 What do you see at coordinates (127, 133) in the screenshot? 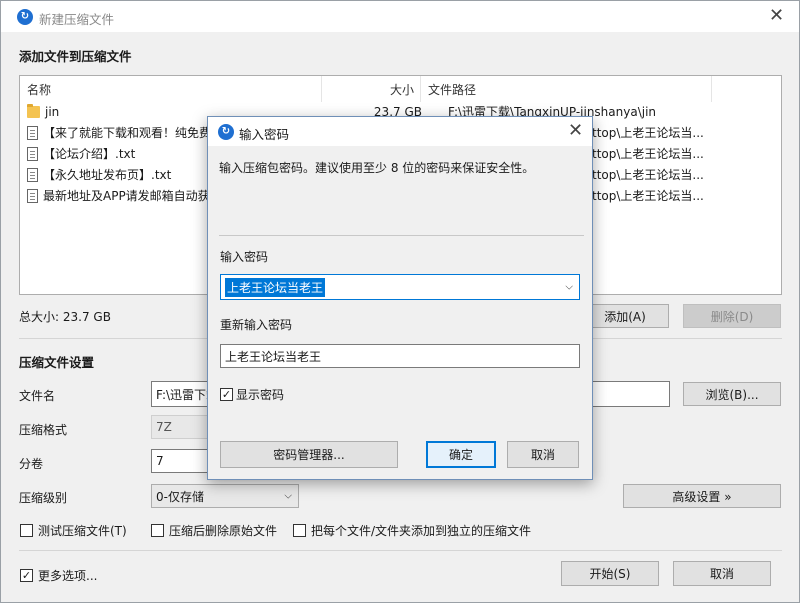
I see `file-name: 【来了就能下载和观看！纯免费` at bounding box center [127, 133].